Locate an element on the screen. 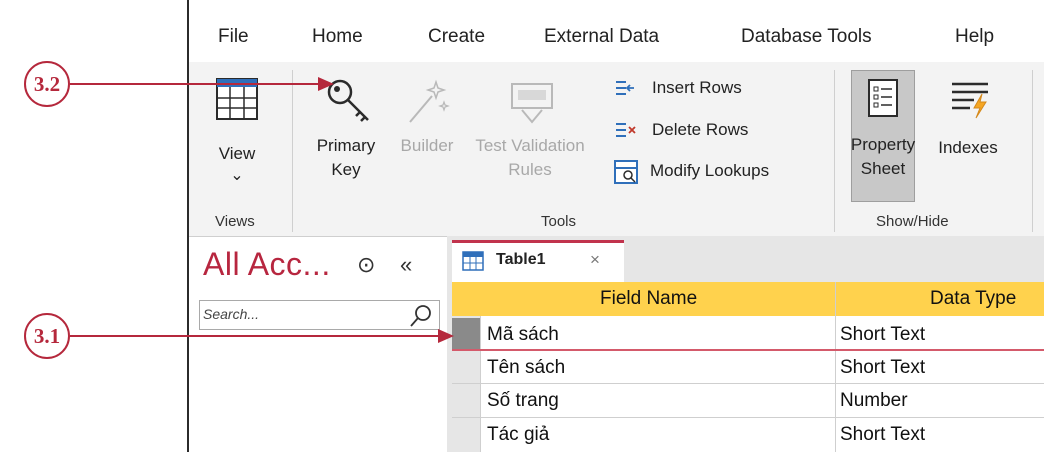 Image resolution: width=1044 pixels, height=452 pixels. callout-3-2: 3.2 is located at coordinates (47, 84).